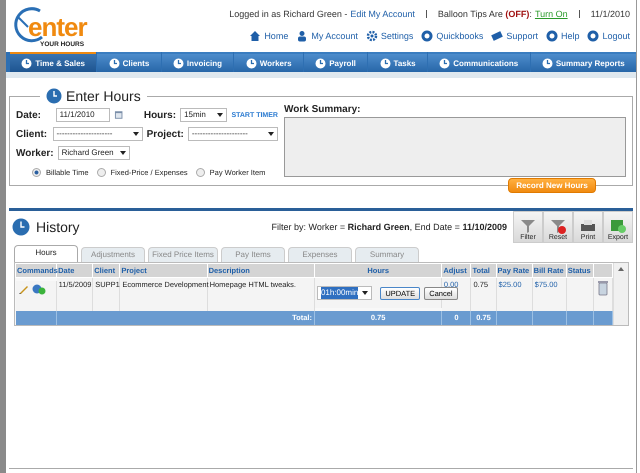  What do you see at coordinates (323, 109) in the screenshot?
I see `field-label: Work Summary:` at bounding box center [323, 109].